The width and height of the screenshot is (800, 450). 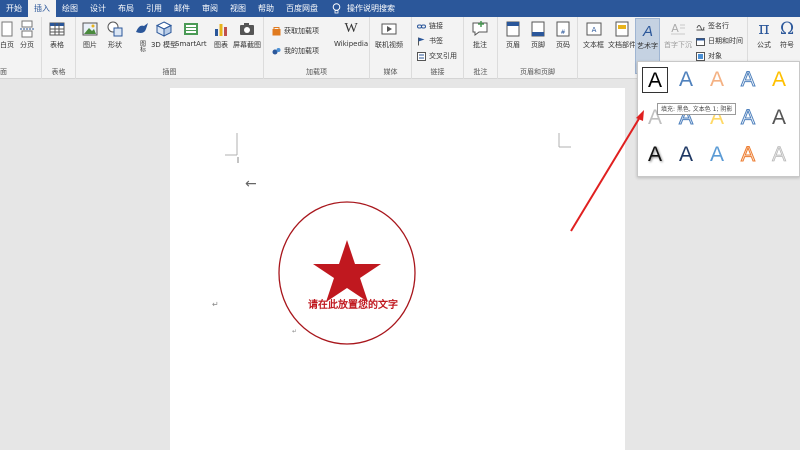 I want to click on tab-insert: 插入, so click(x=42, y=8).